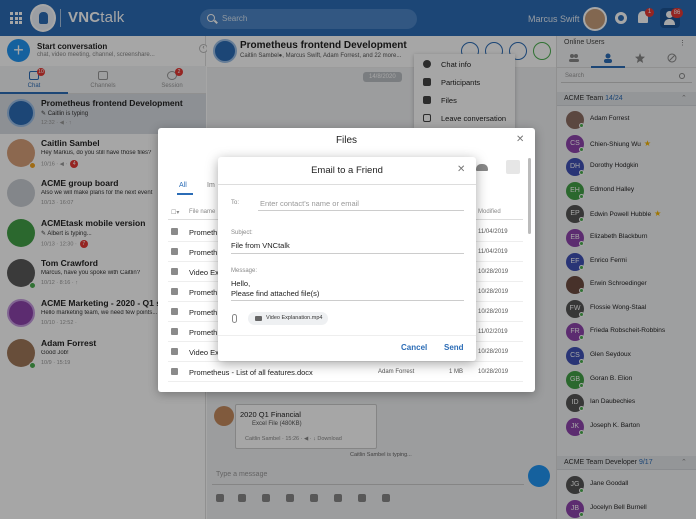 The image size is (696, 519). Describe the element at coordinates (242, 233) in the screenshot. I see `subject-label: Subject:` at that location.